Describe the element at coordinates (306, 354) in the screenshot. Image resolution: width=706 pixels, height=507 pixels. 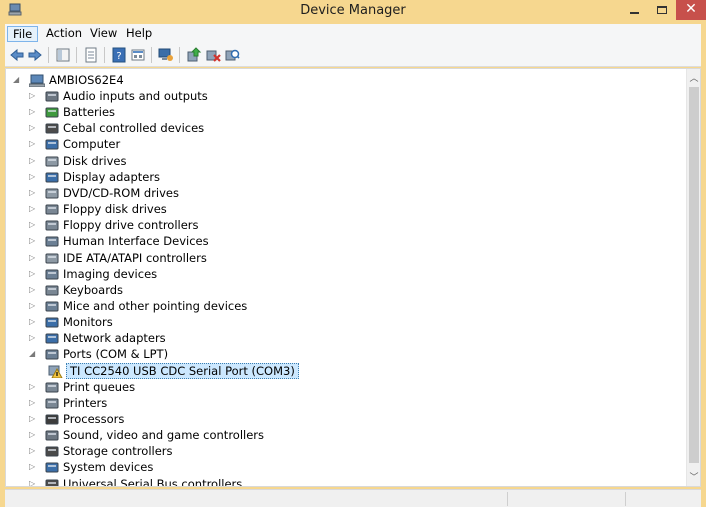
I see `tree-category-item: ◢ Ports (COM & LPT)` at that location.